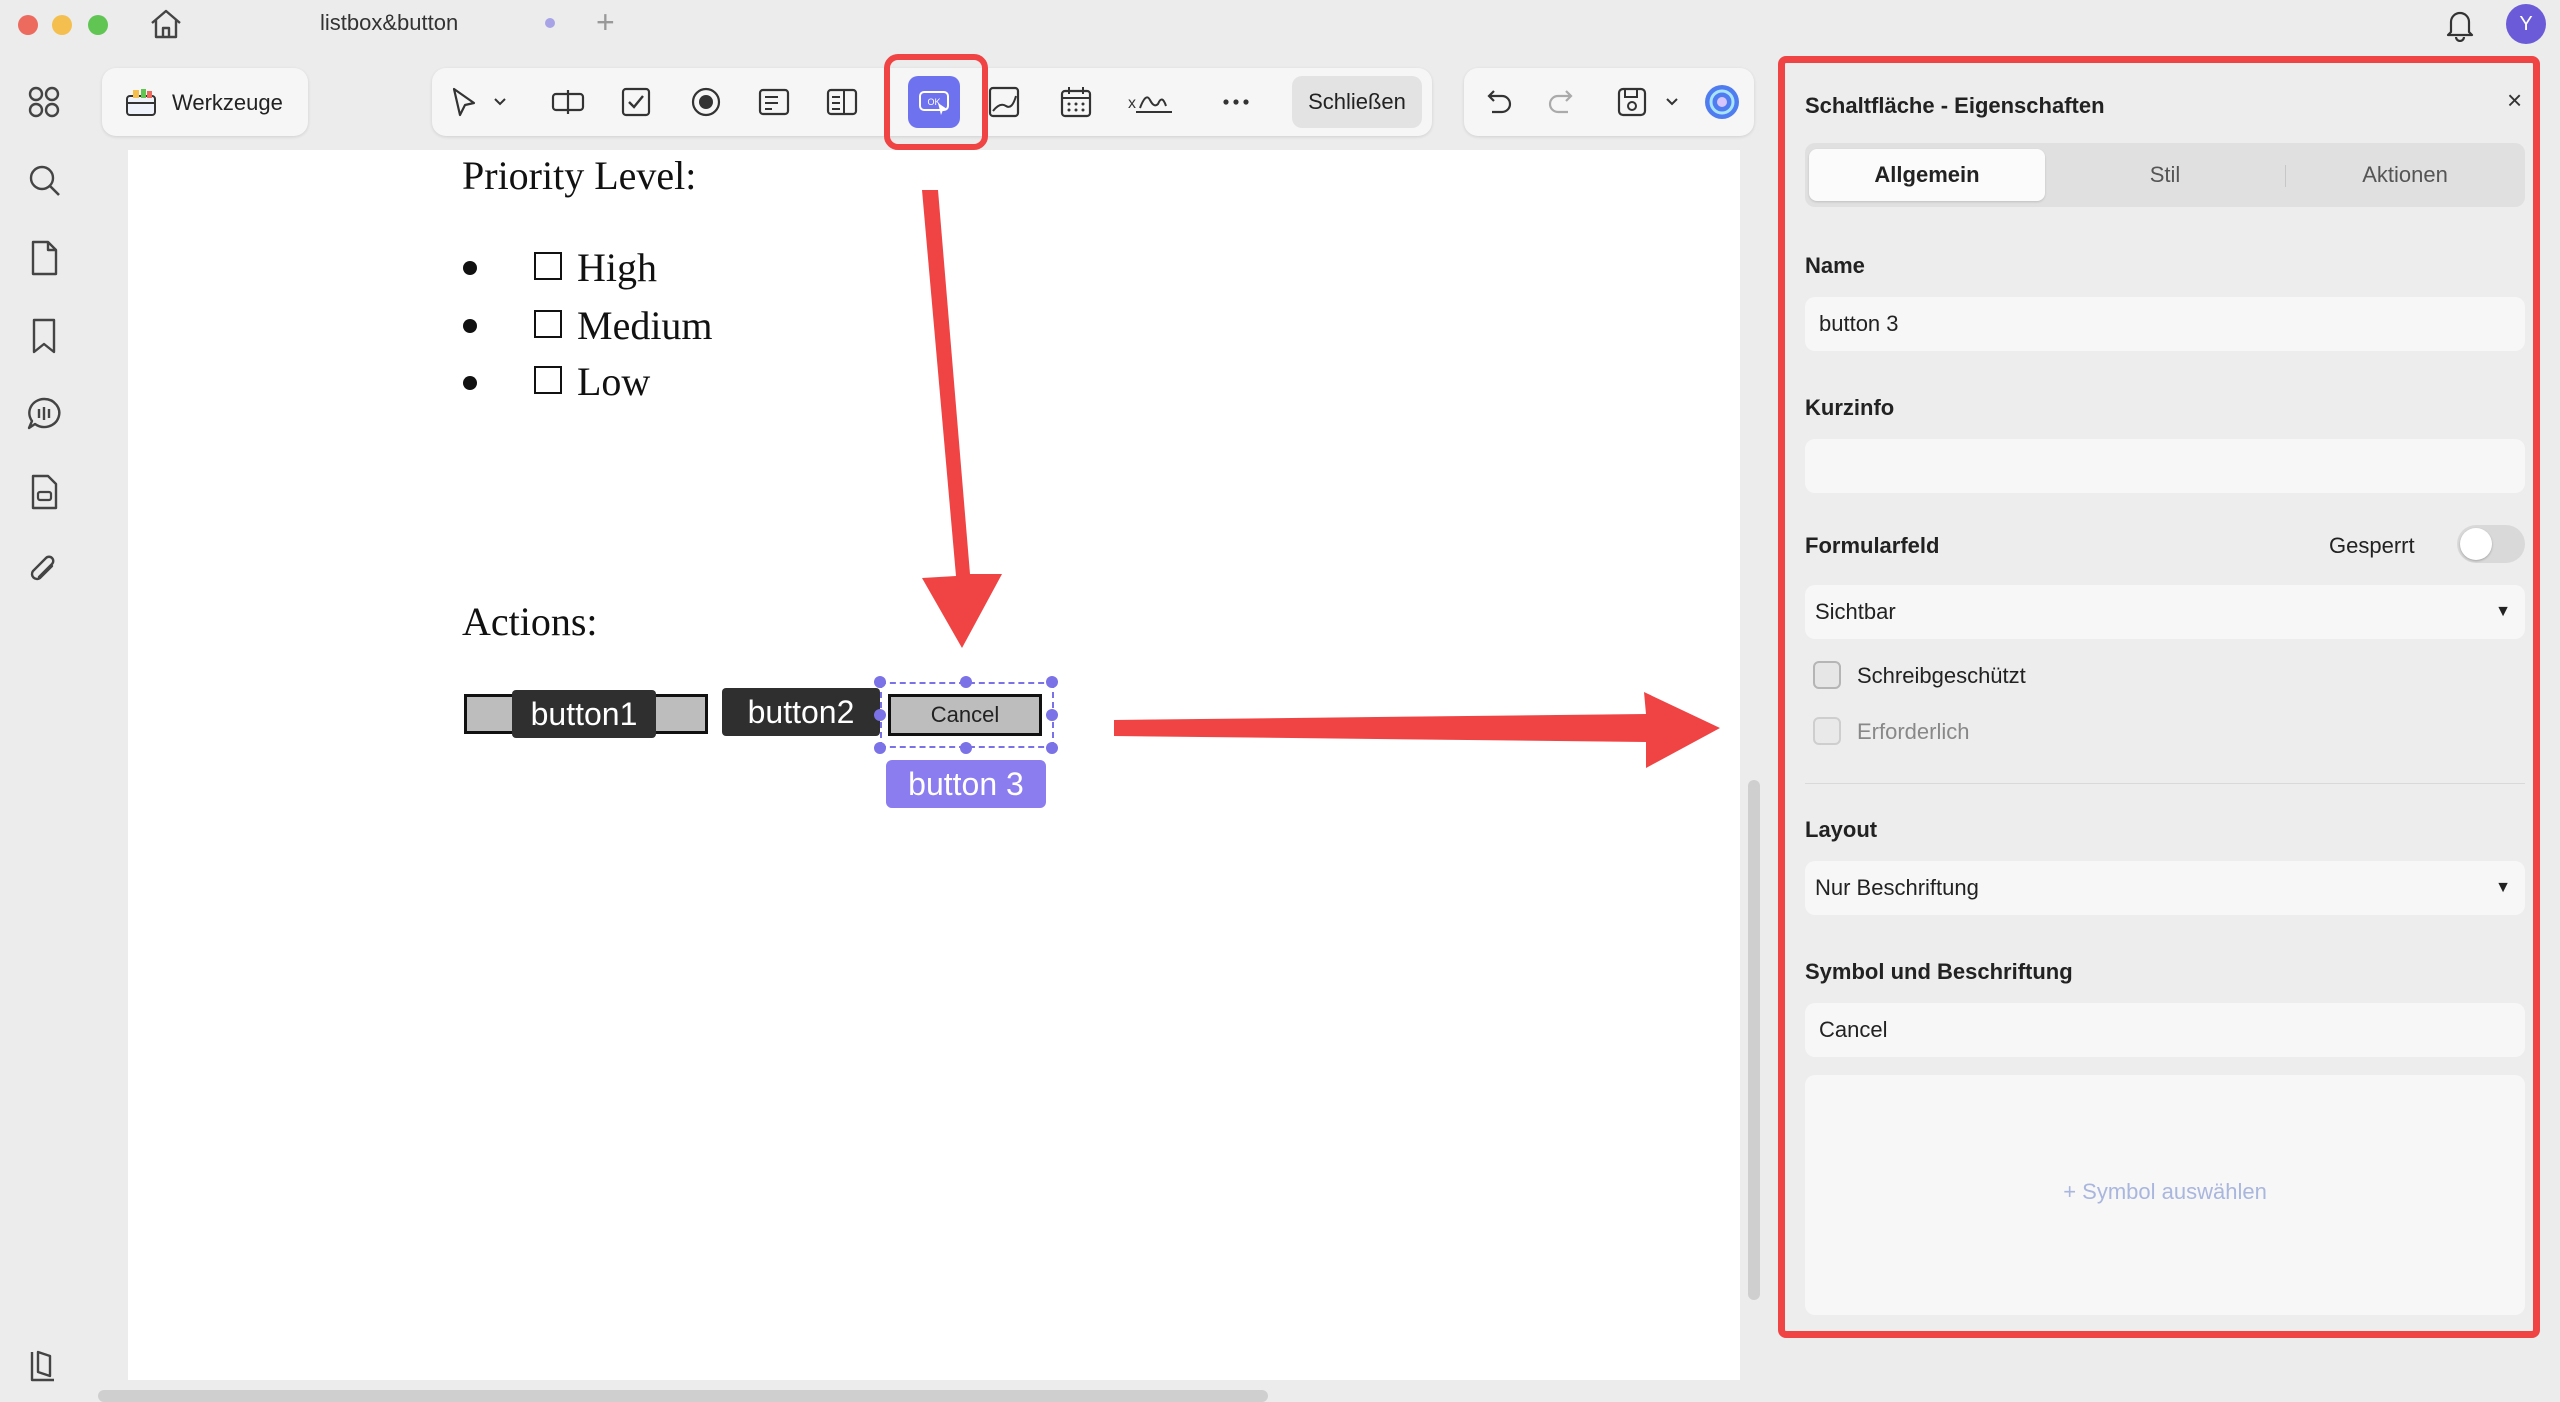  I want to click on properties-tabs: Allgemein Stil Aktionen, so click(2165, 175).